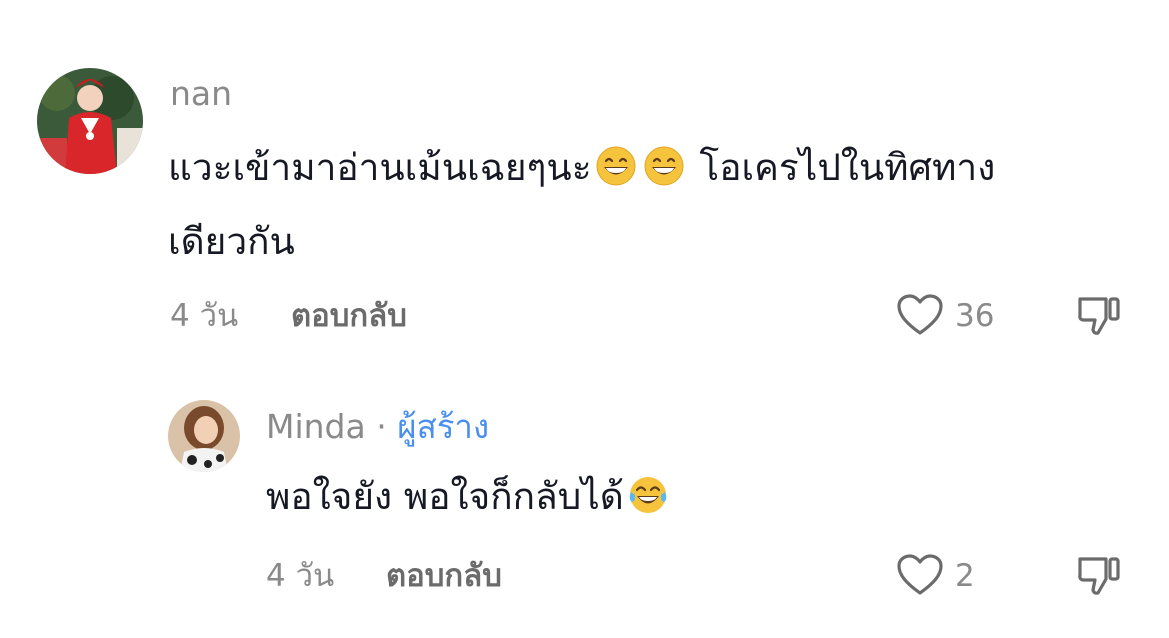 The height and width of the screenshot is (638, 1169). Describe the element at coordinates (380, 167) in the screenshot. I see `comment-text-part: แวะเข้ามาอ่านเม้นเฉยๆนะ` at that location.